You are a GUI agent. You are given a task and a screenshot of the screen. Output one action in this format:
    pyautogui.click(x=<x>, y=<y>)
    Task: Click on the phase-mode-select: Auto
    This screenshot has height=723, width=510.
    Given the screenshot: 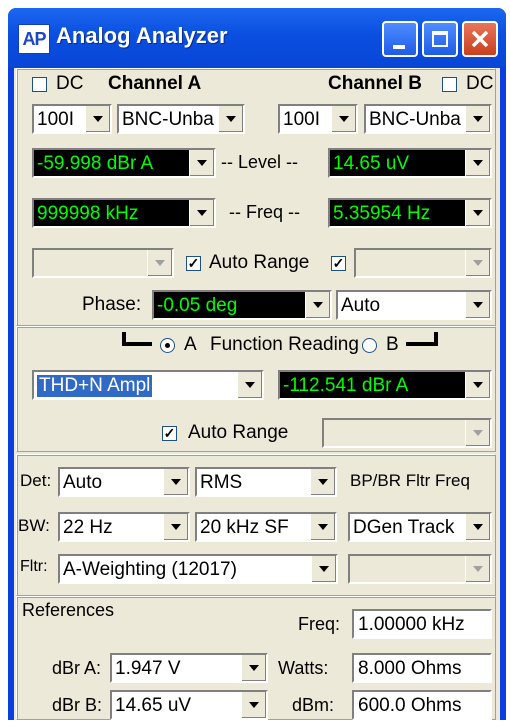 What is the action you would take?
    pyautogui.click(x=414, y=305)
    